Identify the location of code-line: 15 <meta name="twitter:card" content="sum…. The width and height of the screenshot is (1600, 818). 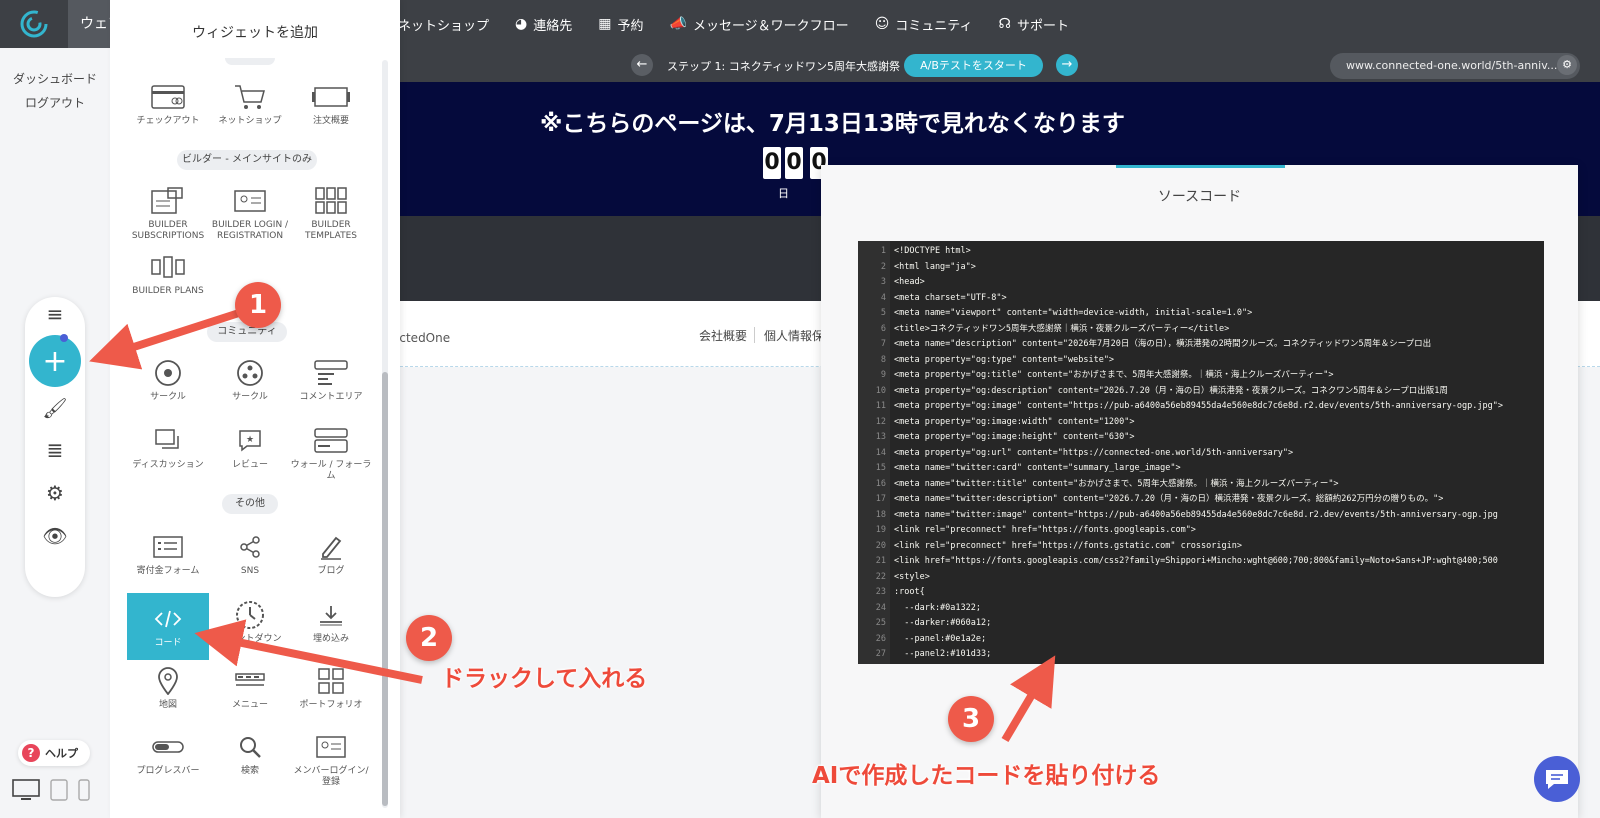
(1201, 468).